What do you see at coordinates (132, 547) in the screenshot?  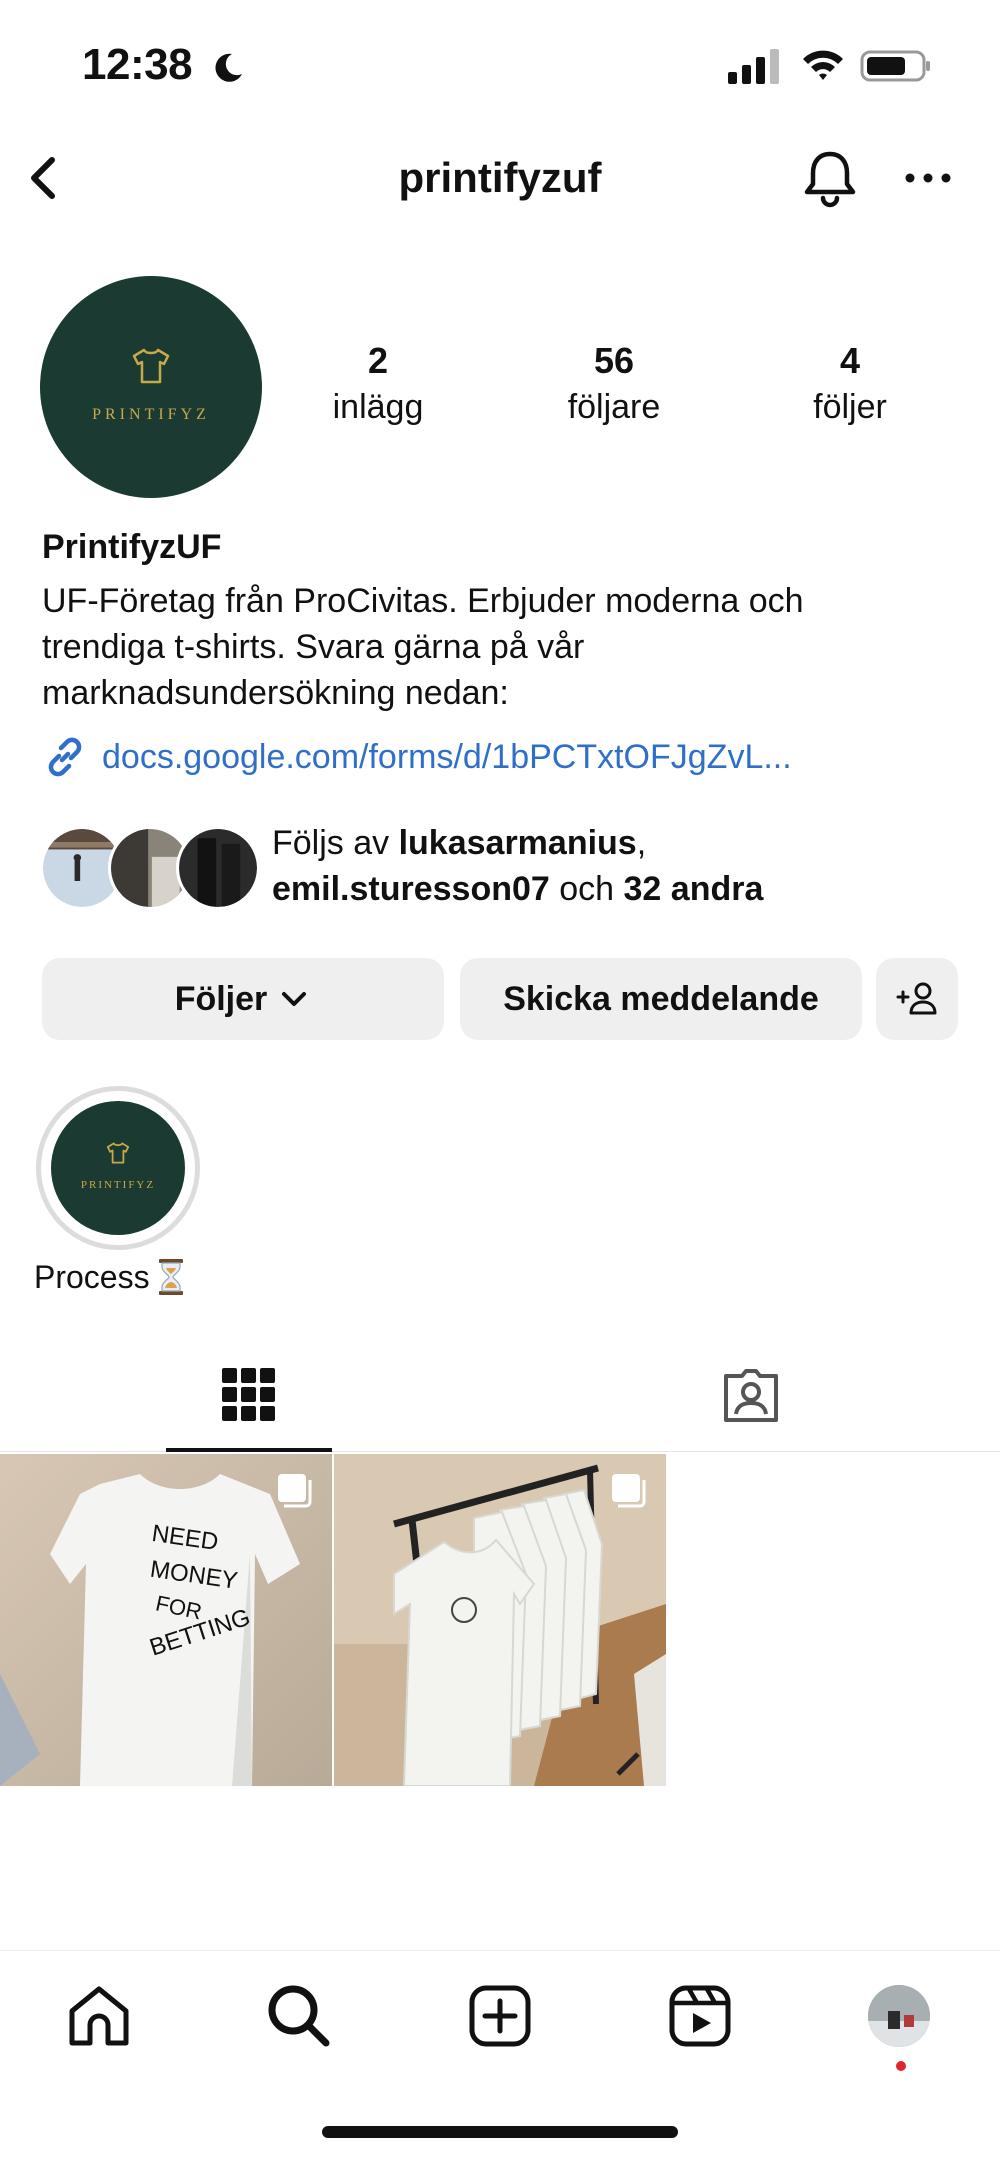 I see `profile-name: PrintifyzUF` at bounding box center [132, 547].